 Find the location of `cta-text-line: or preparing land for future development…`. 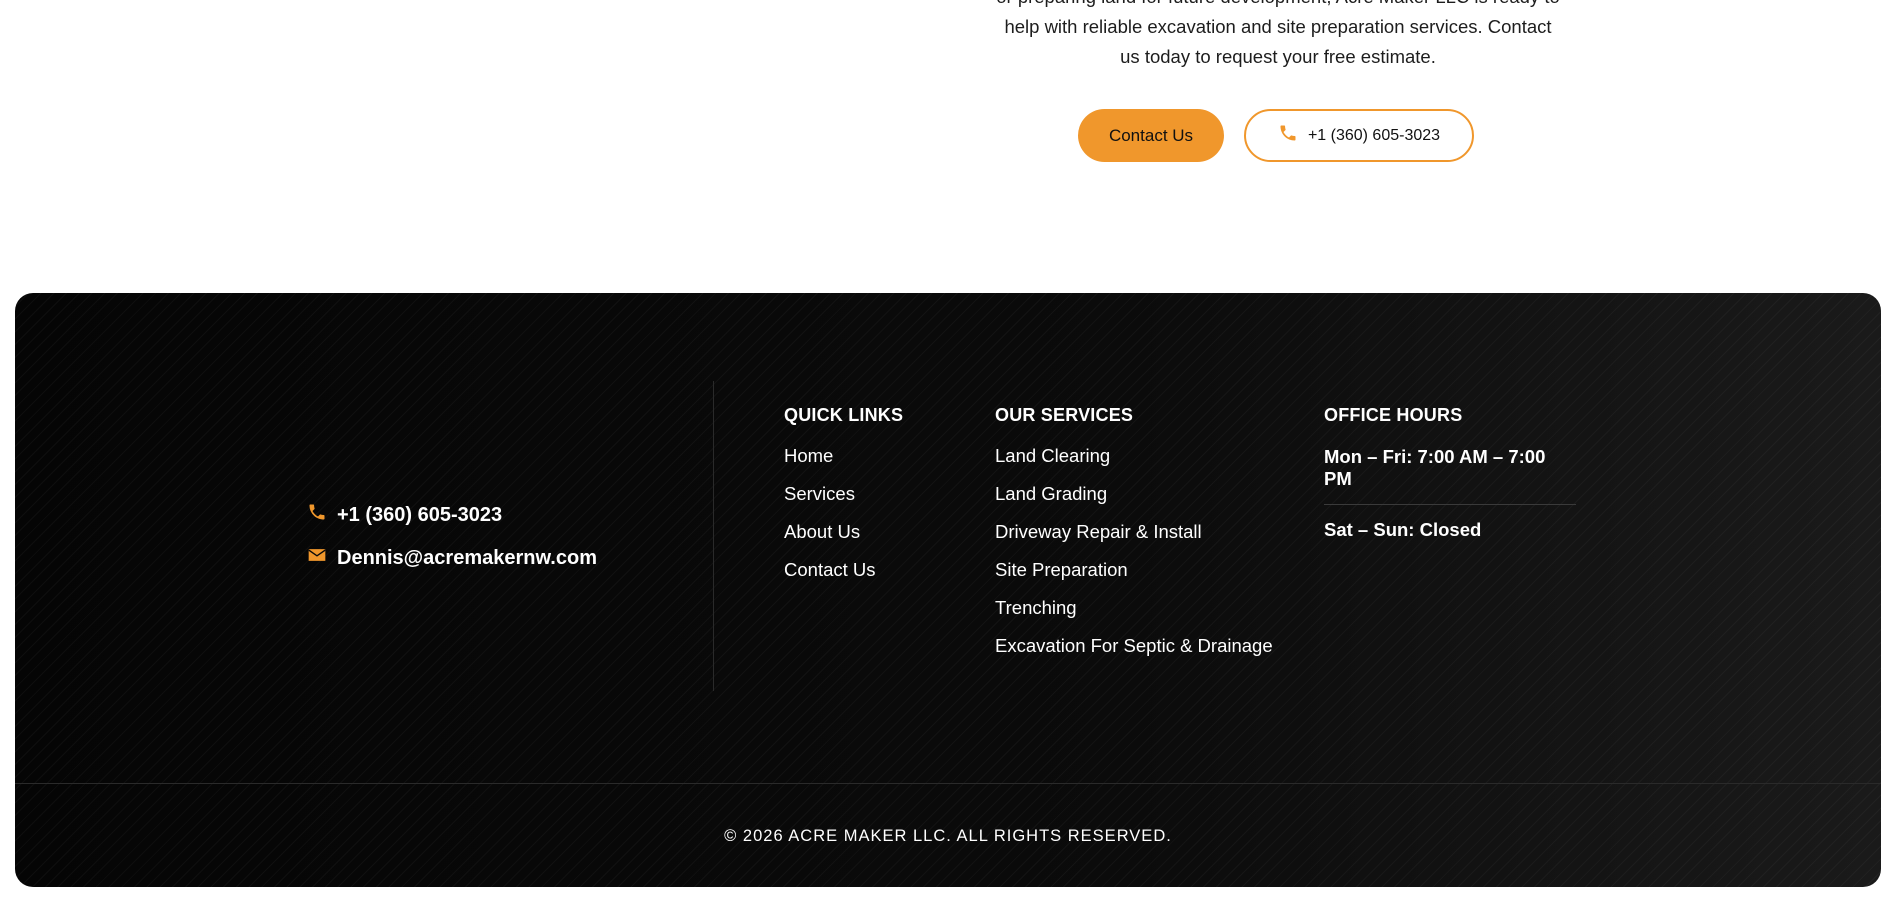

cta-text-line: or preparing land for future development… is located at coordinates (1278, 6).